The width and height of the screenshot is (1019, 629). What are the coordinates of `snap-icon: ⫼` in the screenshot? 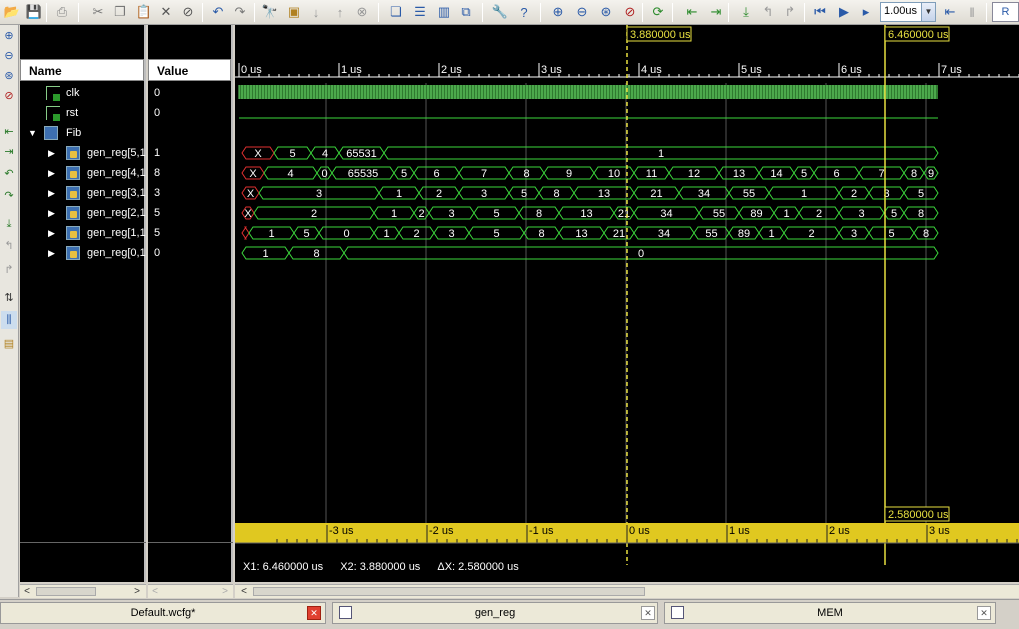 It's located at (9, 320).